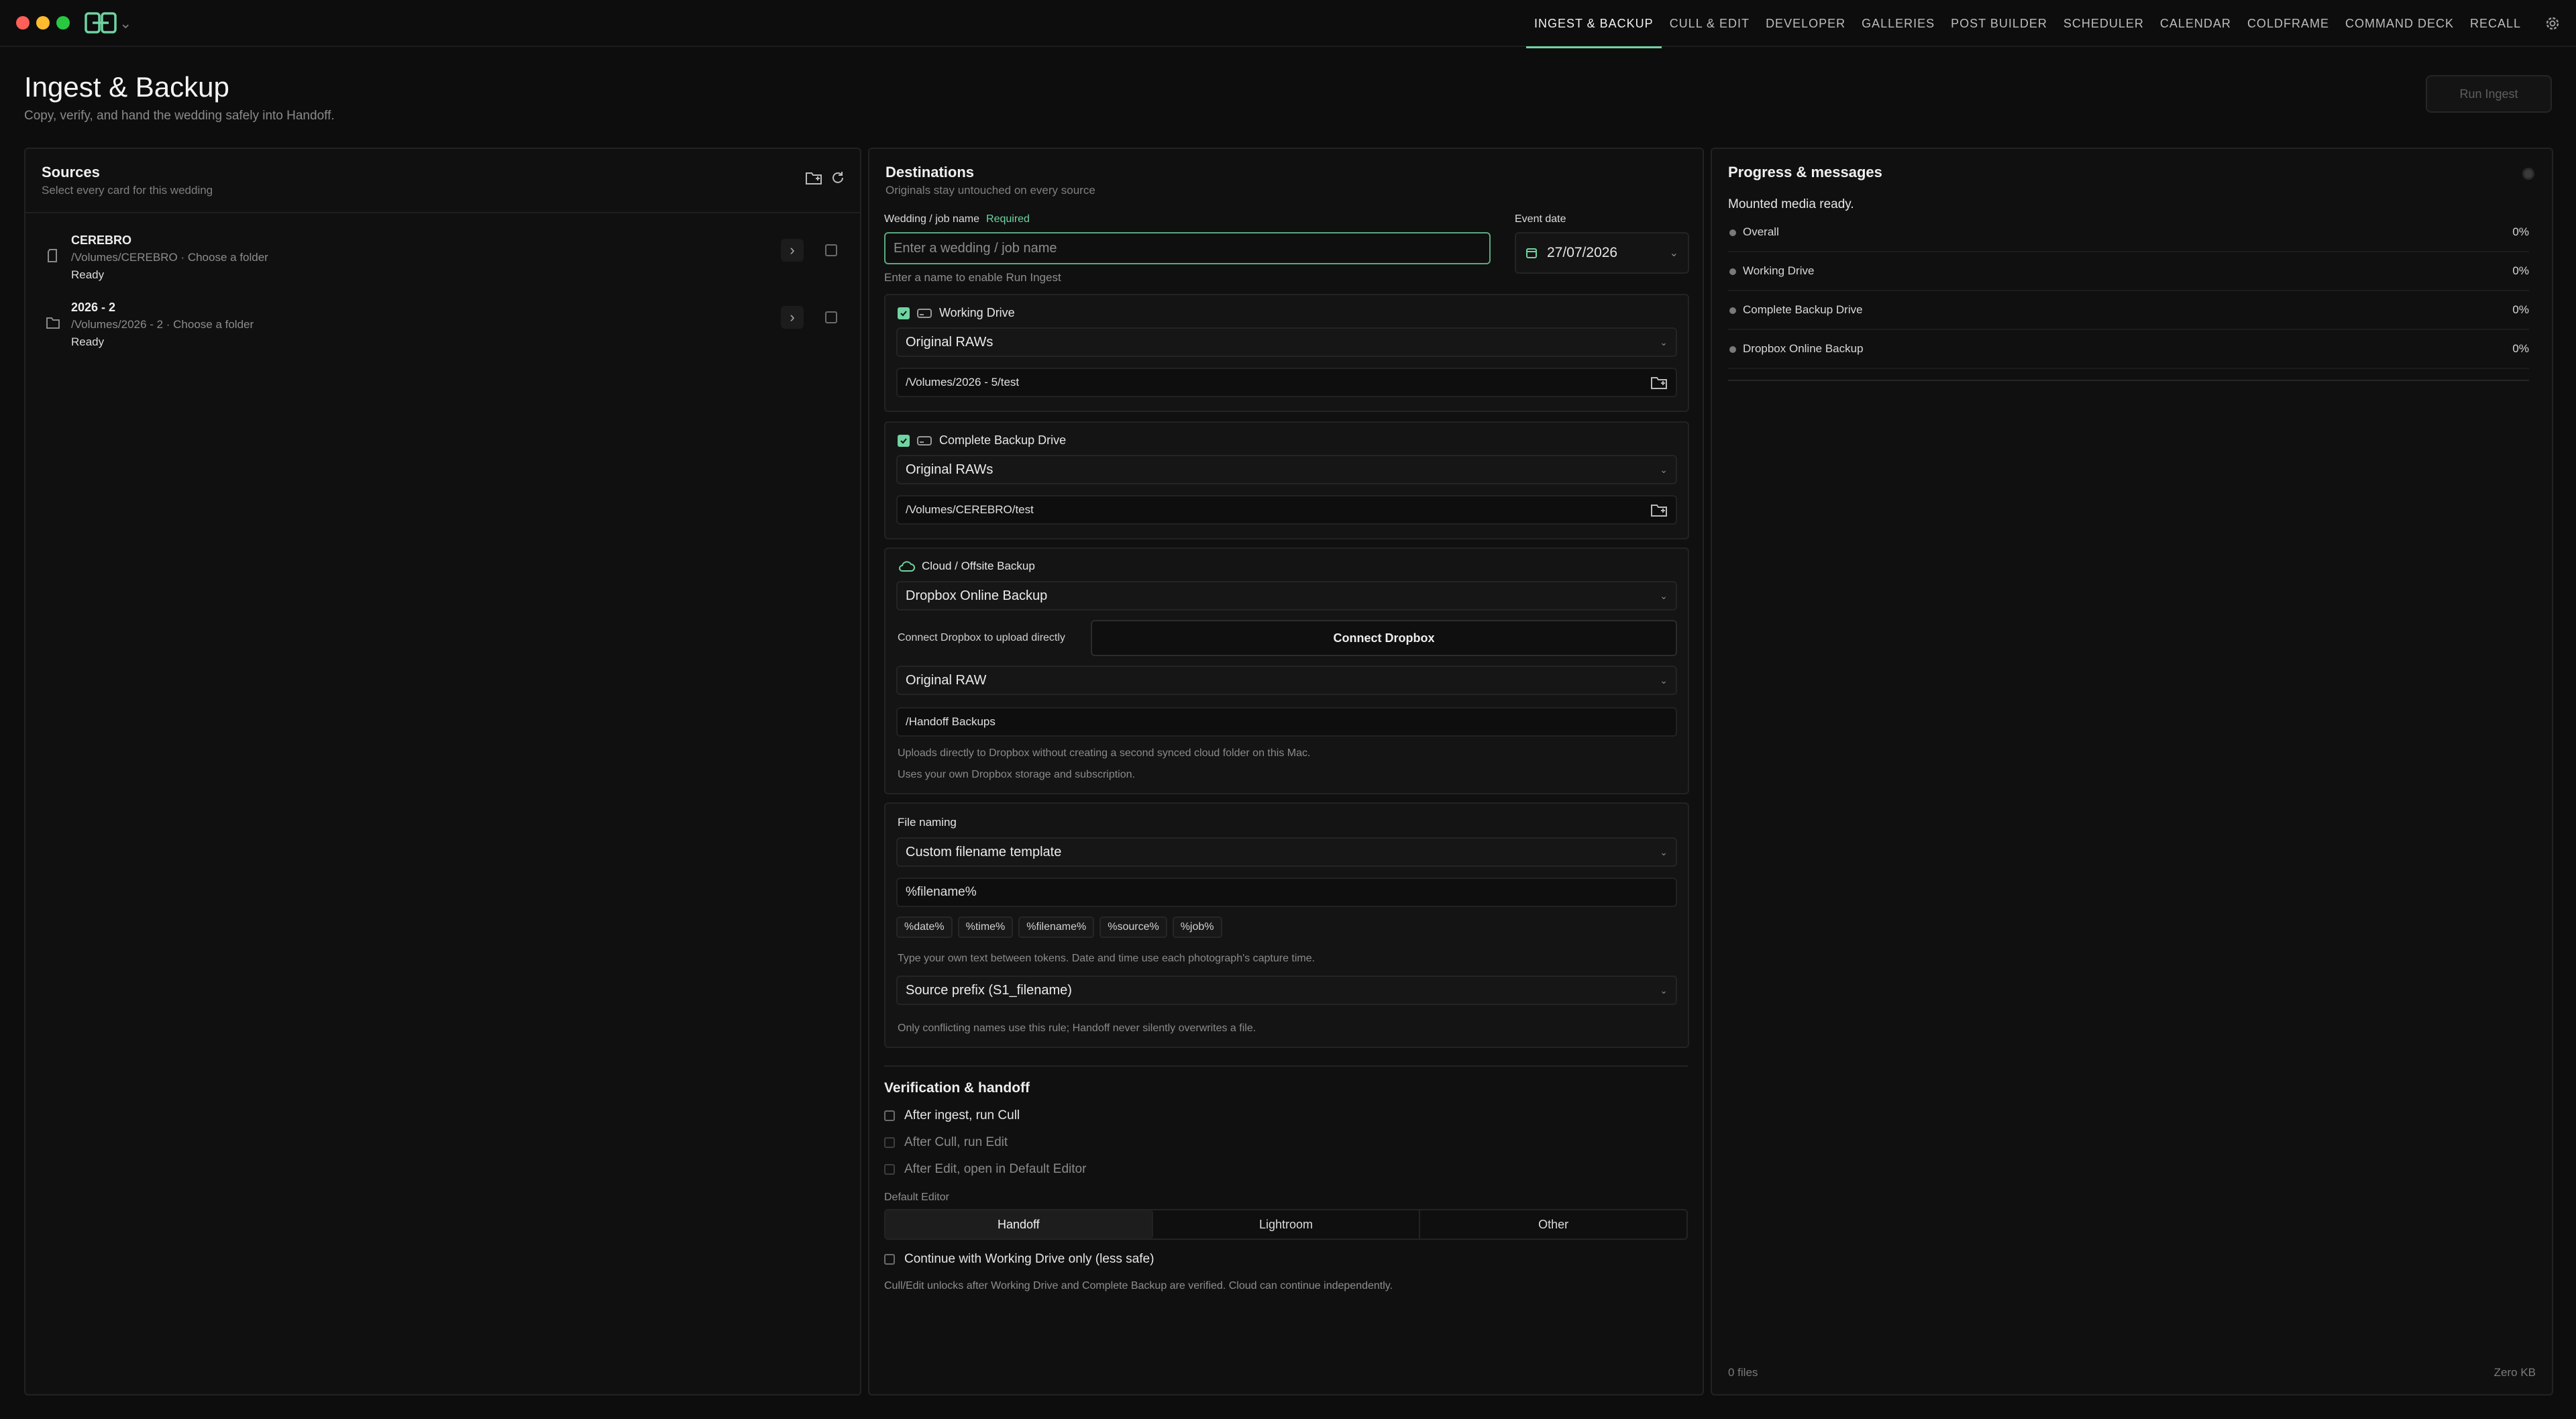 This screenshot has height=1419, width=2576. Describe the element at coordinates (837, 177) in the screenshot. I see `refresh-icon` at that location.